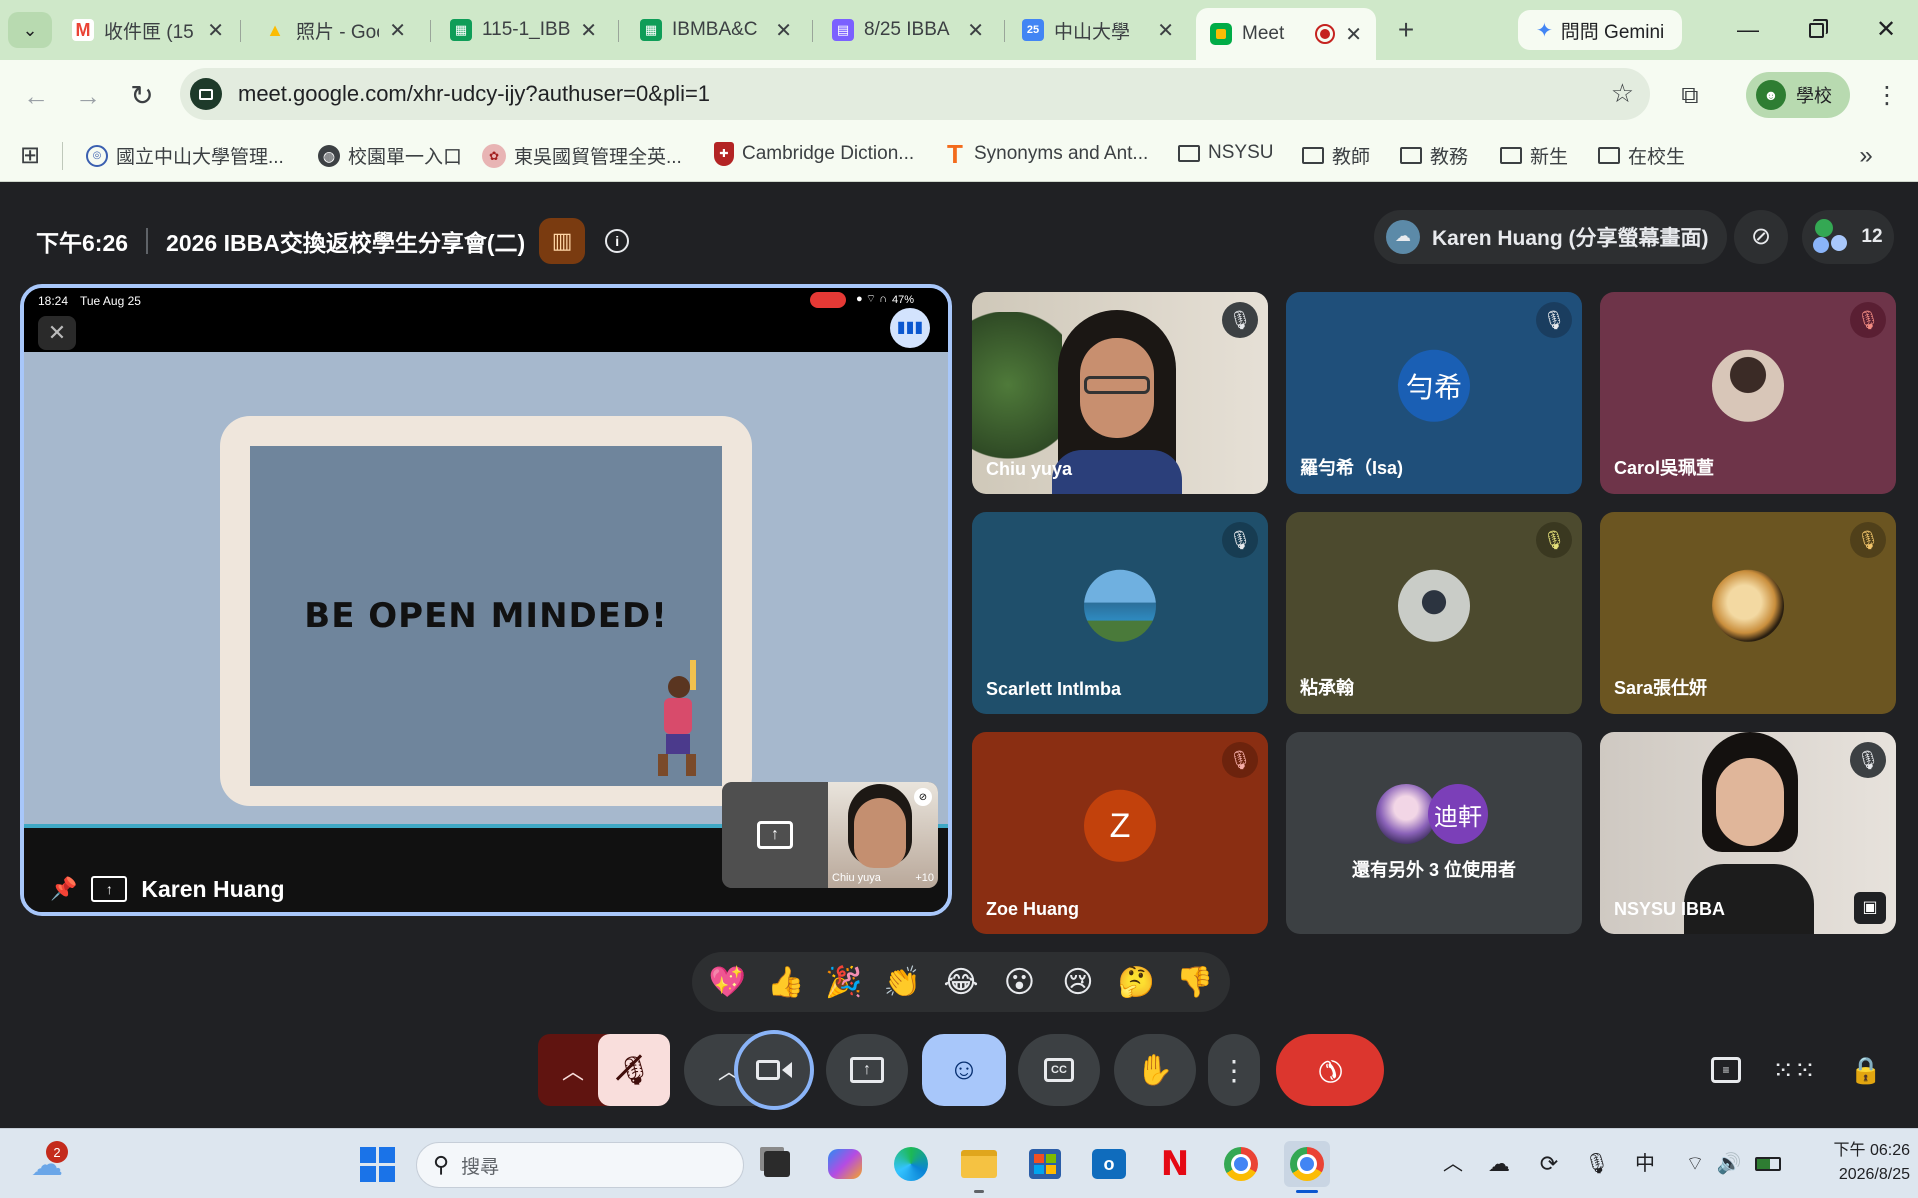  Describe the element at coordinates (1600, 30) in the screenshot. I see `gemini-button: ✦ 問問 Gemini` at that location.